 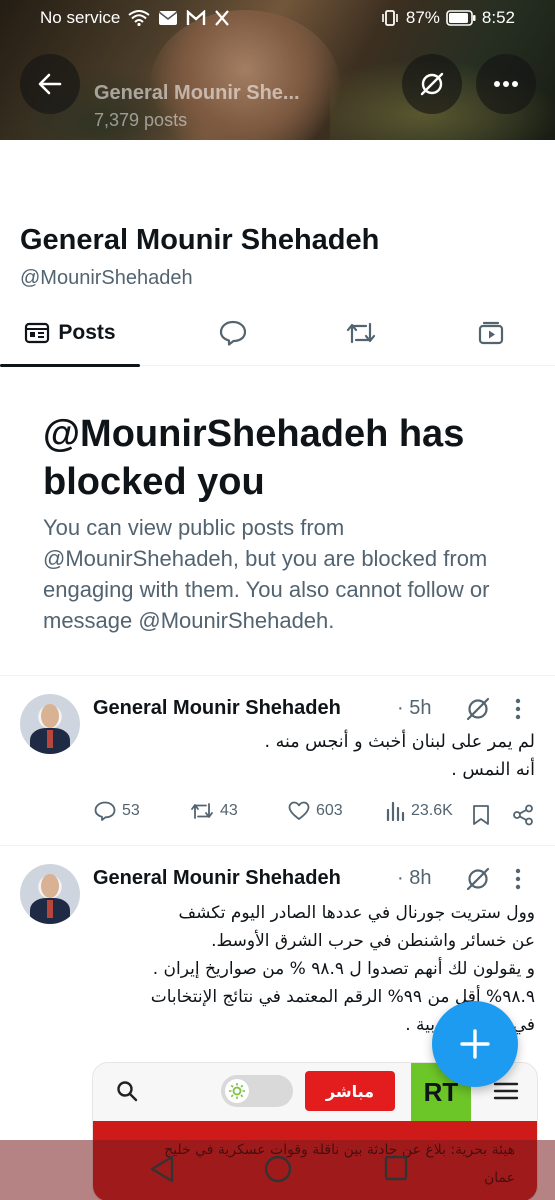 I want to click on vibrate-icon, so click(x=390, y=18).